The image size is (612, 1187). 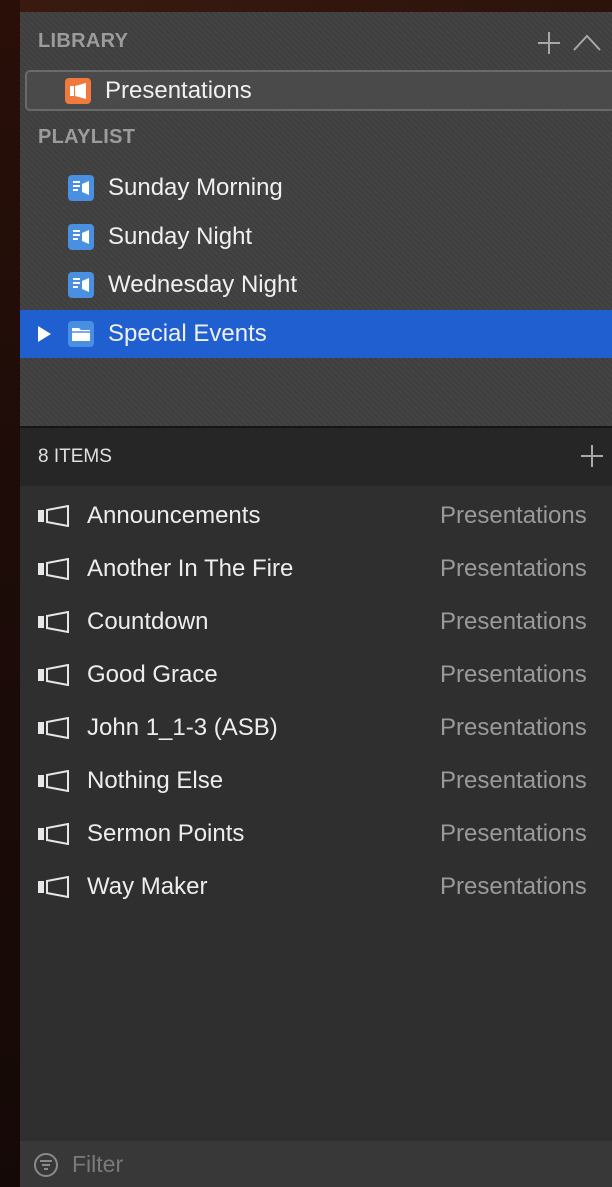 What do you see at coordinates (10, 593) in the screenshot?
I see `background-strip` at bounding box center [10, 593].